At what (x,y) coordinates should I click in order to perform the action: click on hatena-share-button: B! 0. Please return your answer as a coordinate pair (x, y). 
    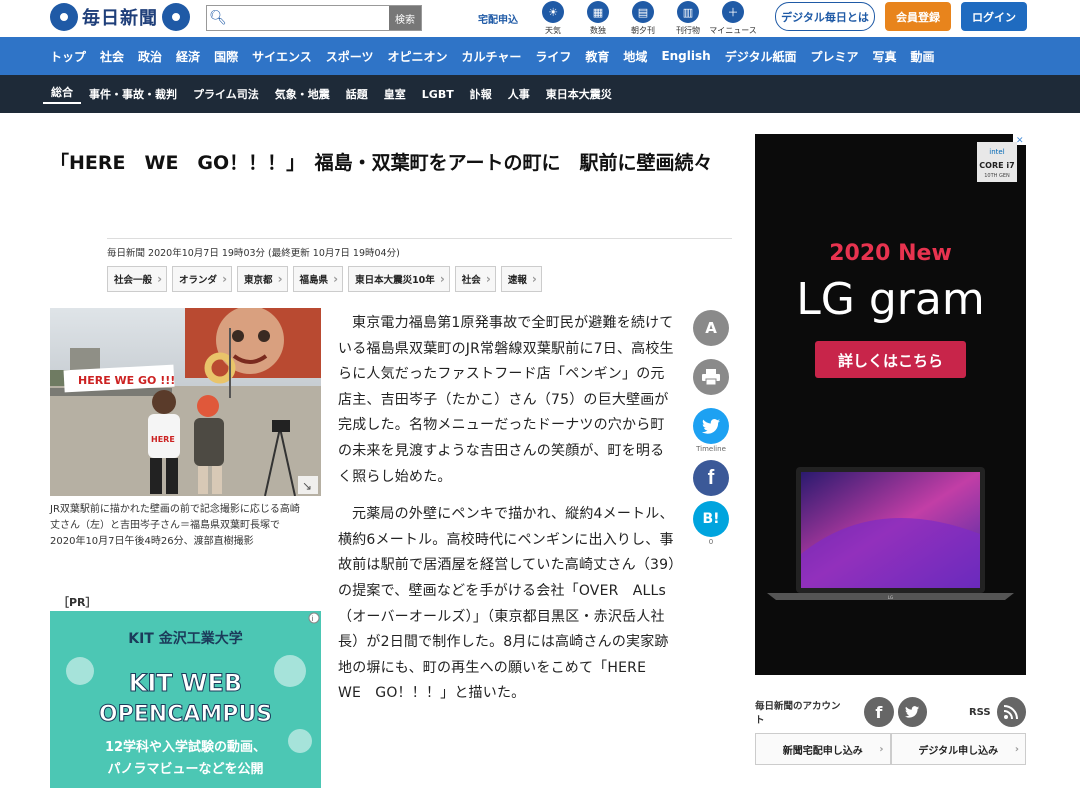
    Looking at the image, I should click on (711, 523).